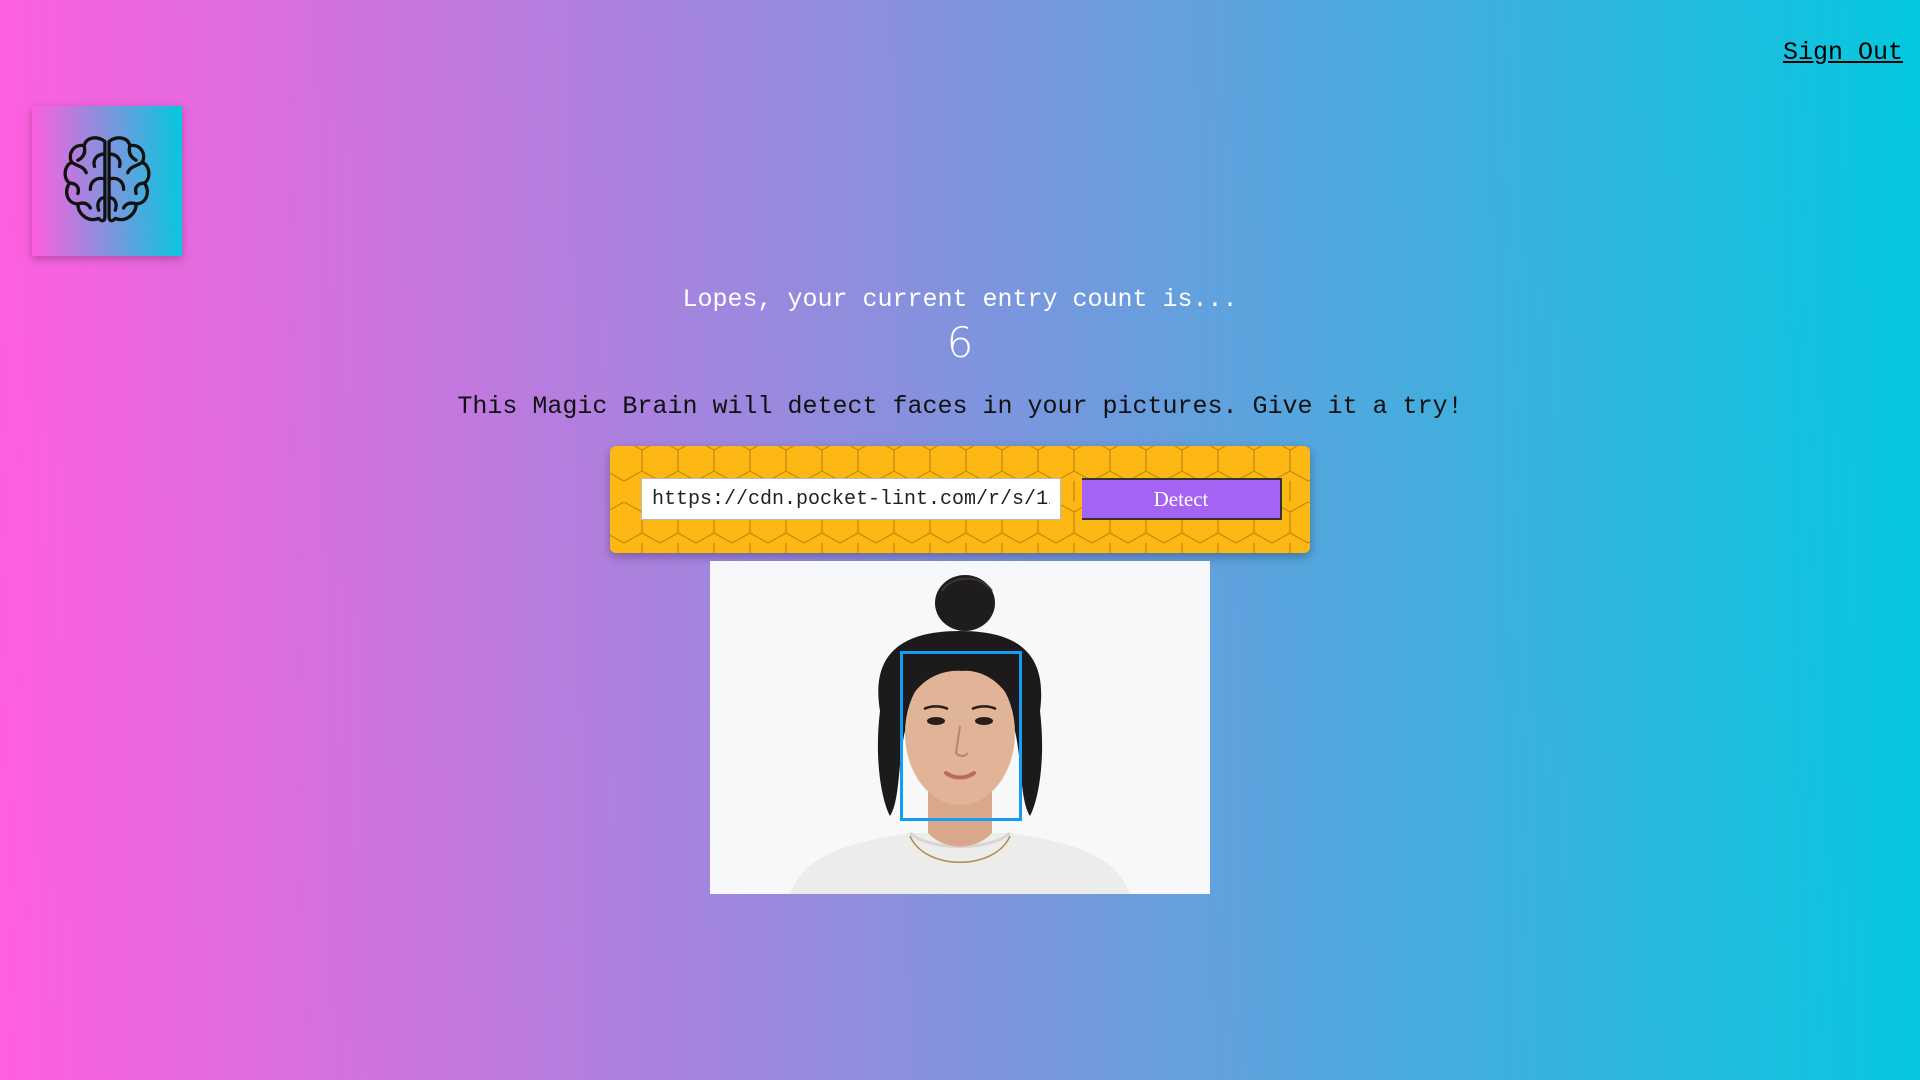 This screenshot has height=1080, width=1920. I want to click on detect-button: Detect, so click(1182, 499).